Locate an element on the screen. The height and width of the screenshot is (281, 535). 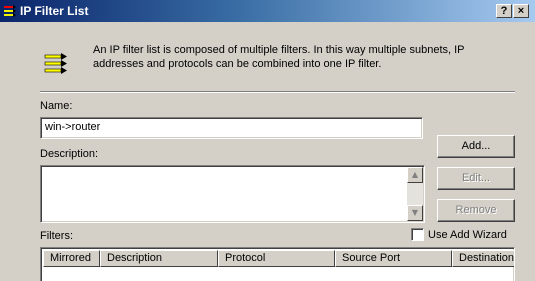
remove-button: Remove is located at coordinates (476, 210).